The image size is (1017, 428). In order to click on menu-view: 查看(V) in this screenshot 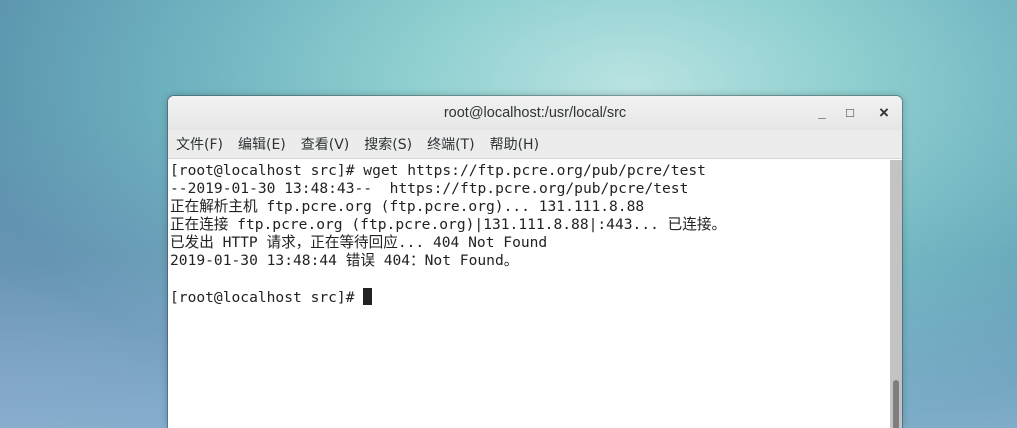, I will do `click(325, 144)`.